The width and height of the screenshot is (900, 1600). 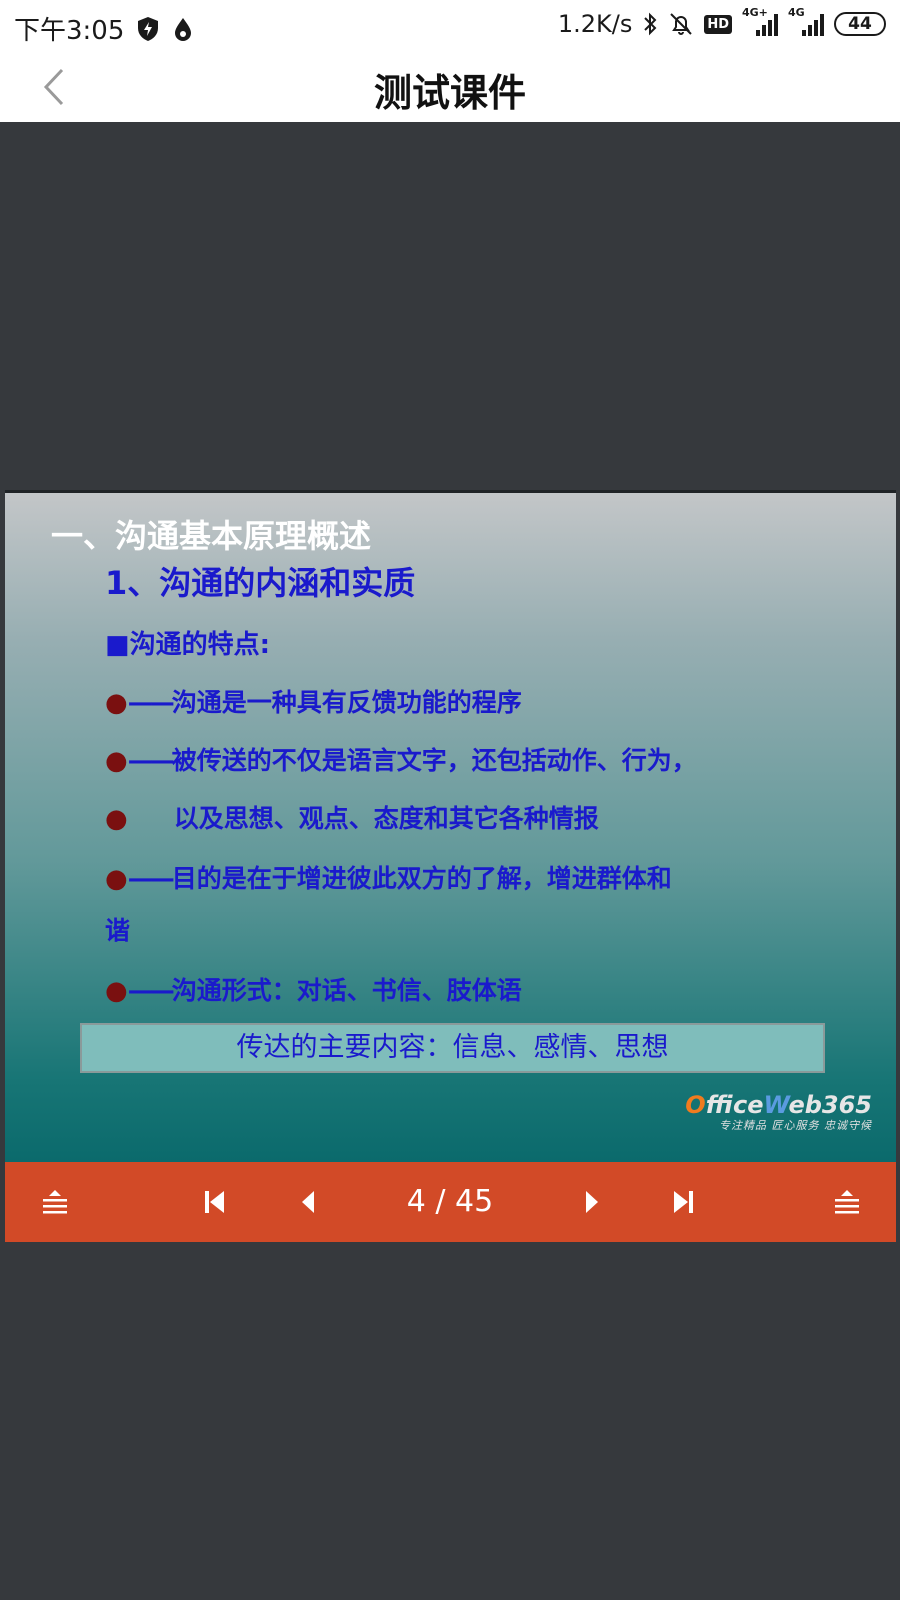 What do you see at coordinates (260, 583) in the screenshot?
I see `slide-subheading: 1、沟通的内涵和实质` at bounding box center [260, 583].